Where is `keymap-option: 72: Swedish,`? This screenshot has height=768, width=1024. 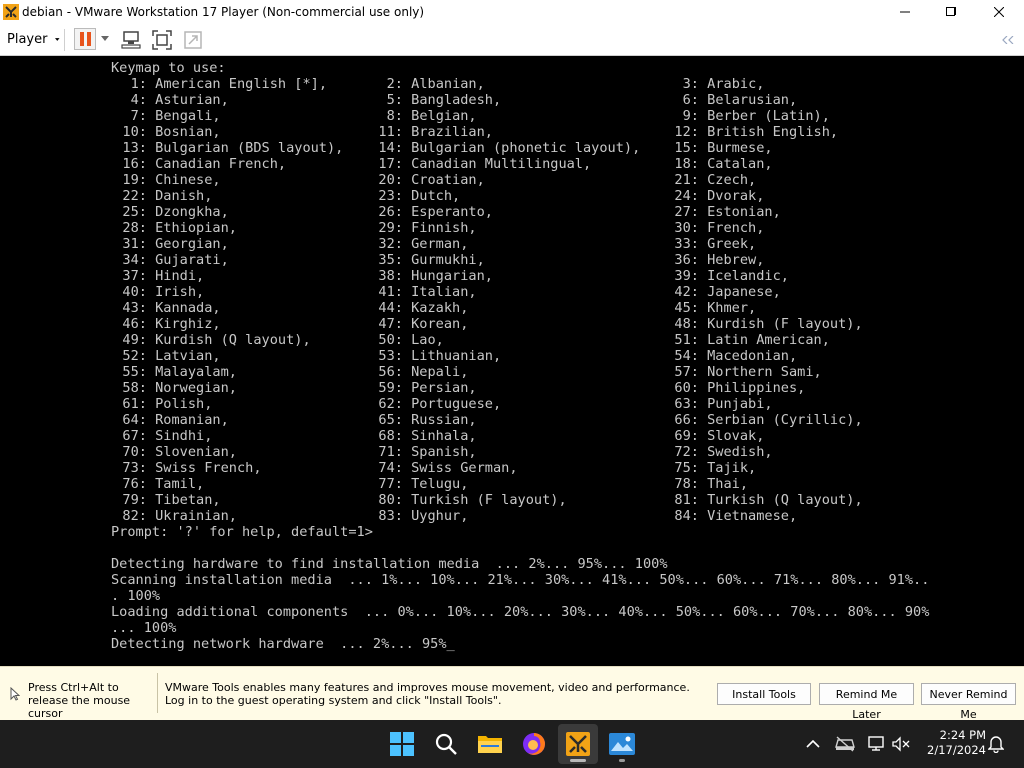
keymap-option: 72: Swedish, is located at coordinates (723, 452).